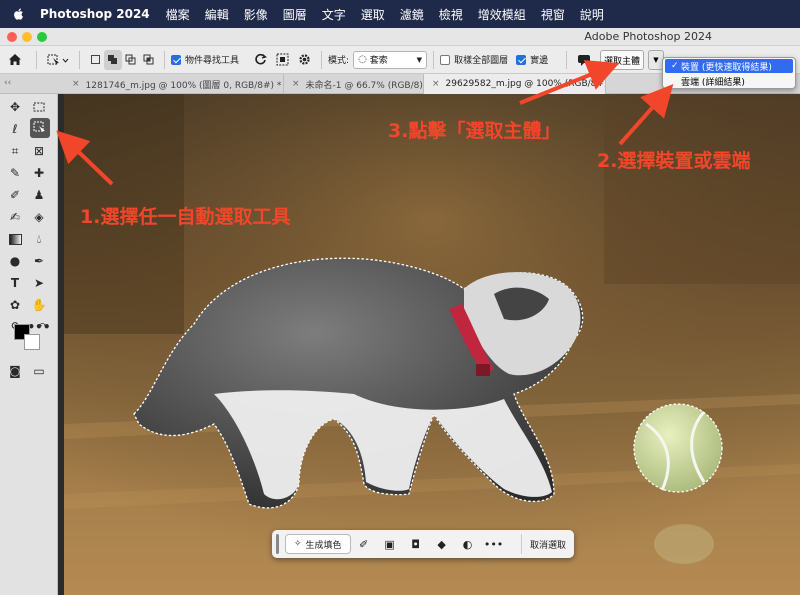  Describe the element at coordinates (39, 371) in the screenshot. I see `screen-mode-button: ▭` at that location.